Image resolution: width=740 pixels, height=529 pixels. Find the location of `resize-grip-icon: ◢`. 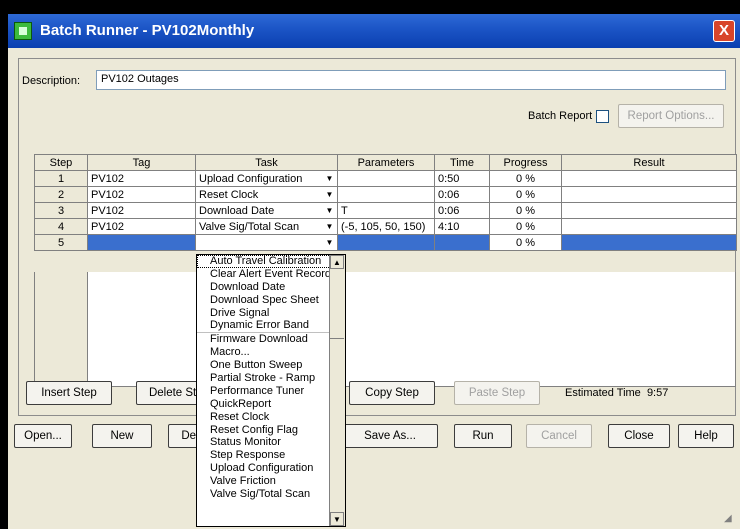

resize-grip-icon: ◢ is located at coordinates (730, 519).